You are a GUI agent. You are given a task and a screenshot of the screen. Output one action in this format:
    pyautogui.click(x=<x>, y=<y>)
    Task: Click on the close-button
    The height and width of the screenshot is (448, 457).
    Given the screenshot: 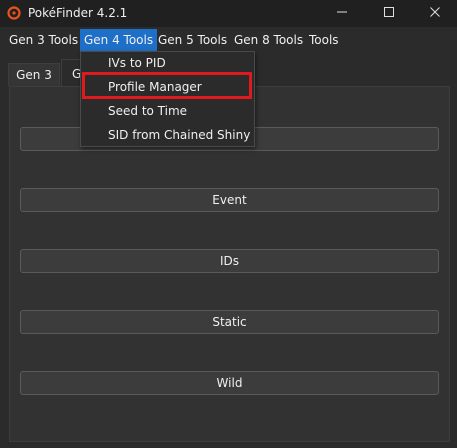 What is the action you would take?
    pyautogui.click(x=434, y=13)
    